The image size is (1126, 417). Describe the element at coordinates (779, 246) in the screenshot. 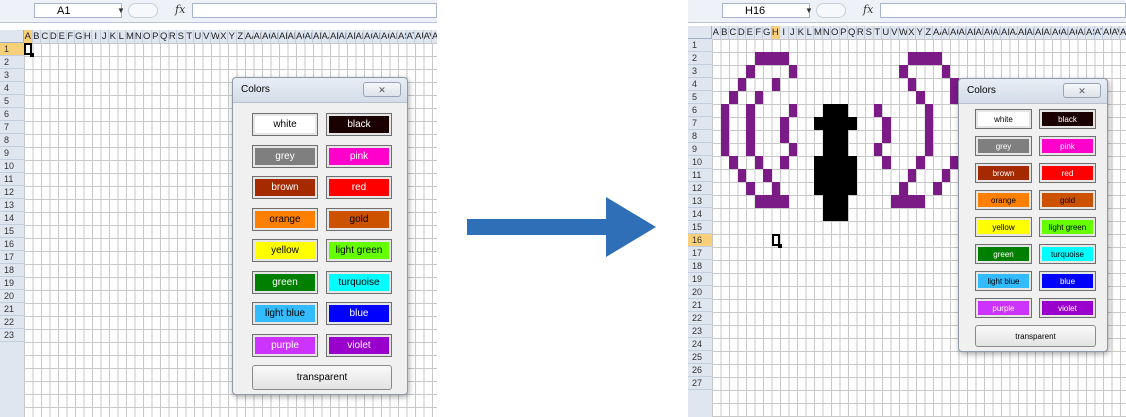

I see `fill-handle` at that location.